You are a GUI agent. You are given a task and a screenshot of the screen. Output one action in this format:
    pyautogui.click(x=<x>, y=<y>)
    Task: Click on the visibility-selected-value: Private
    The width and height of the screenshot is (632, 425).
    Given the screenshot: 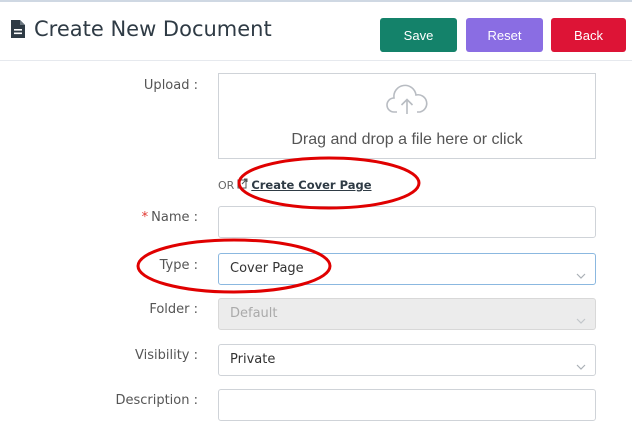 What is the action you would take?
    pyautogui.click(x=253, y=359)
    